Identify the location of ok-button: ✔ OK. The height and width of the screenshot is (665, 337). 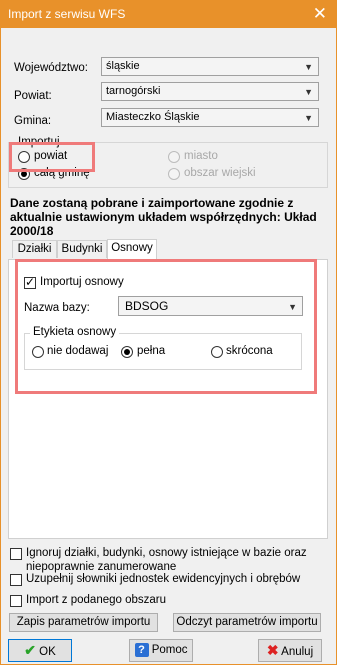
(40, 650).